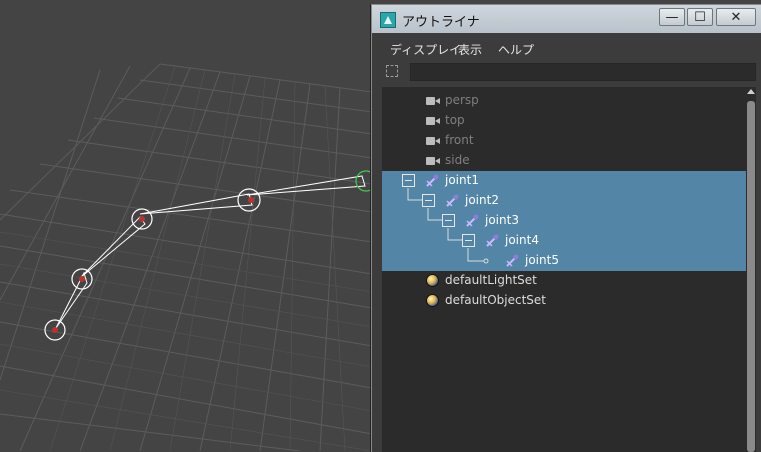 This screenshot has width=761, height=452. What do you see at coordinates (564, 281) in the screenshot?
I see `list-item-defaultlightset: defaultLightSet` at bounding box center [564, 281].